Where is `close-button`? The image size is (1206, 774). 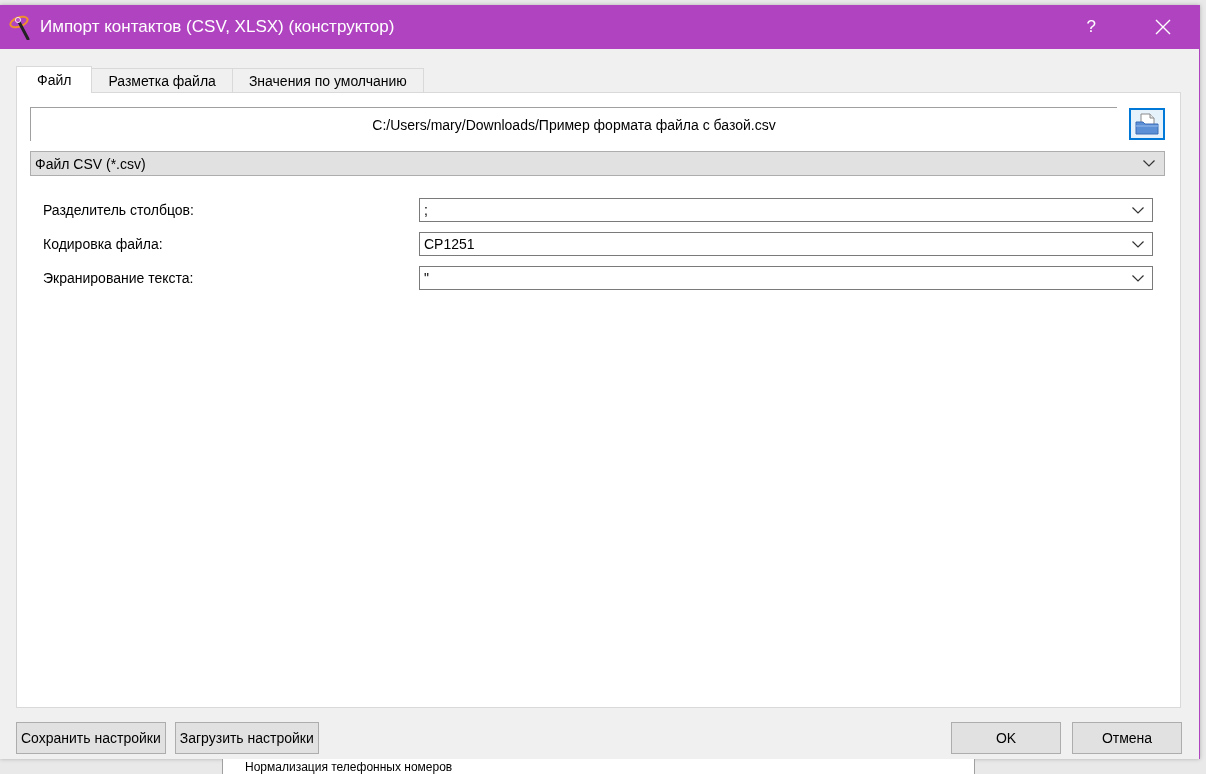 close-button is located at coordinates (1163, 27).